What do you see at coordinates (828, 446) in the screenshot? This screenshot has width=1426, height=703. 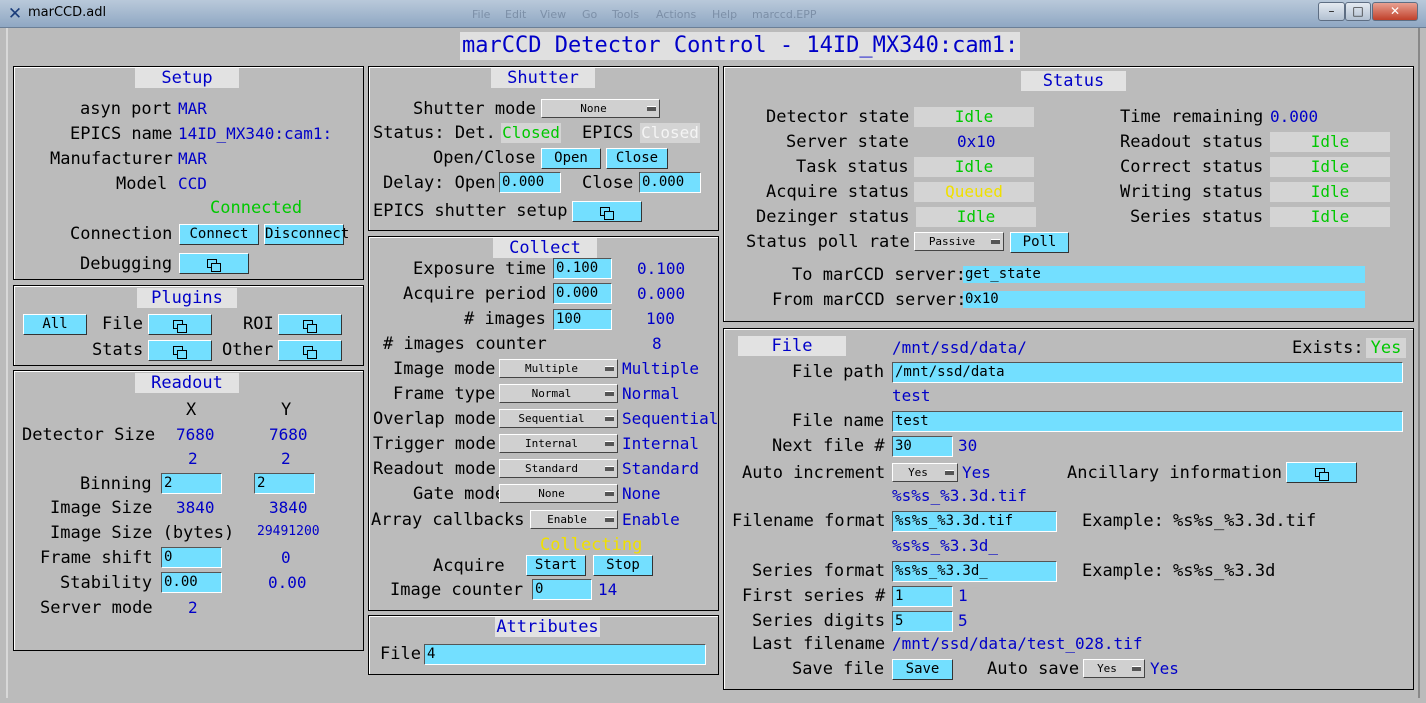 I see `next-file-label: Next file #` at bounding box center [828, 446].